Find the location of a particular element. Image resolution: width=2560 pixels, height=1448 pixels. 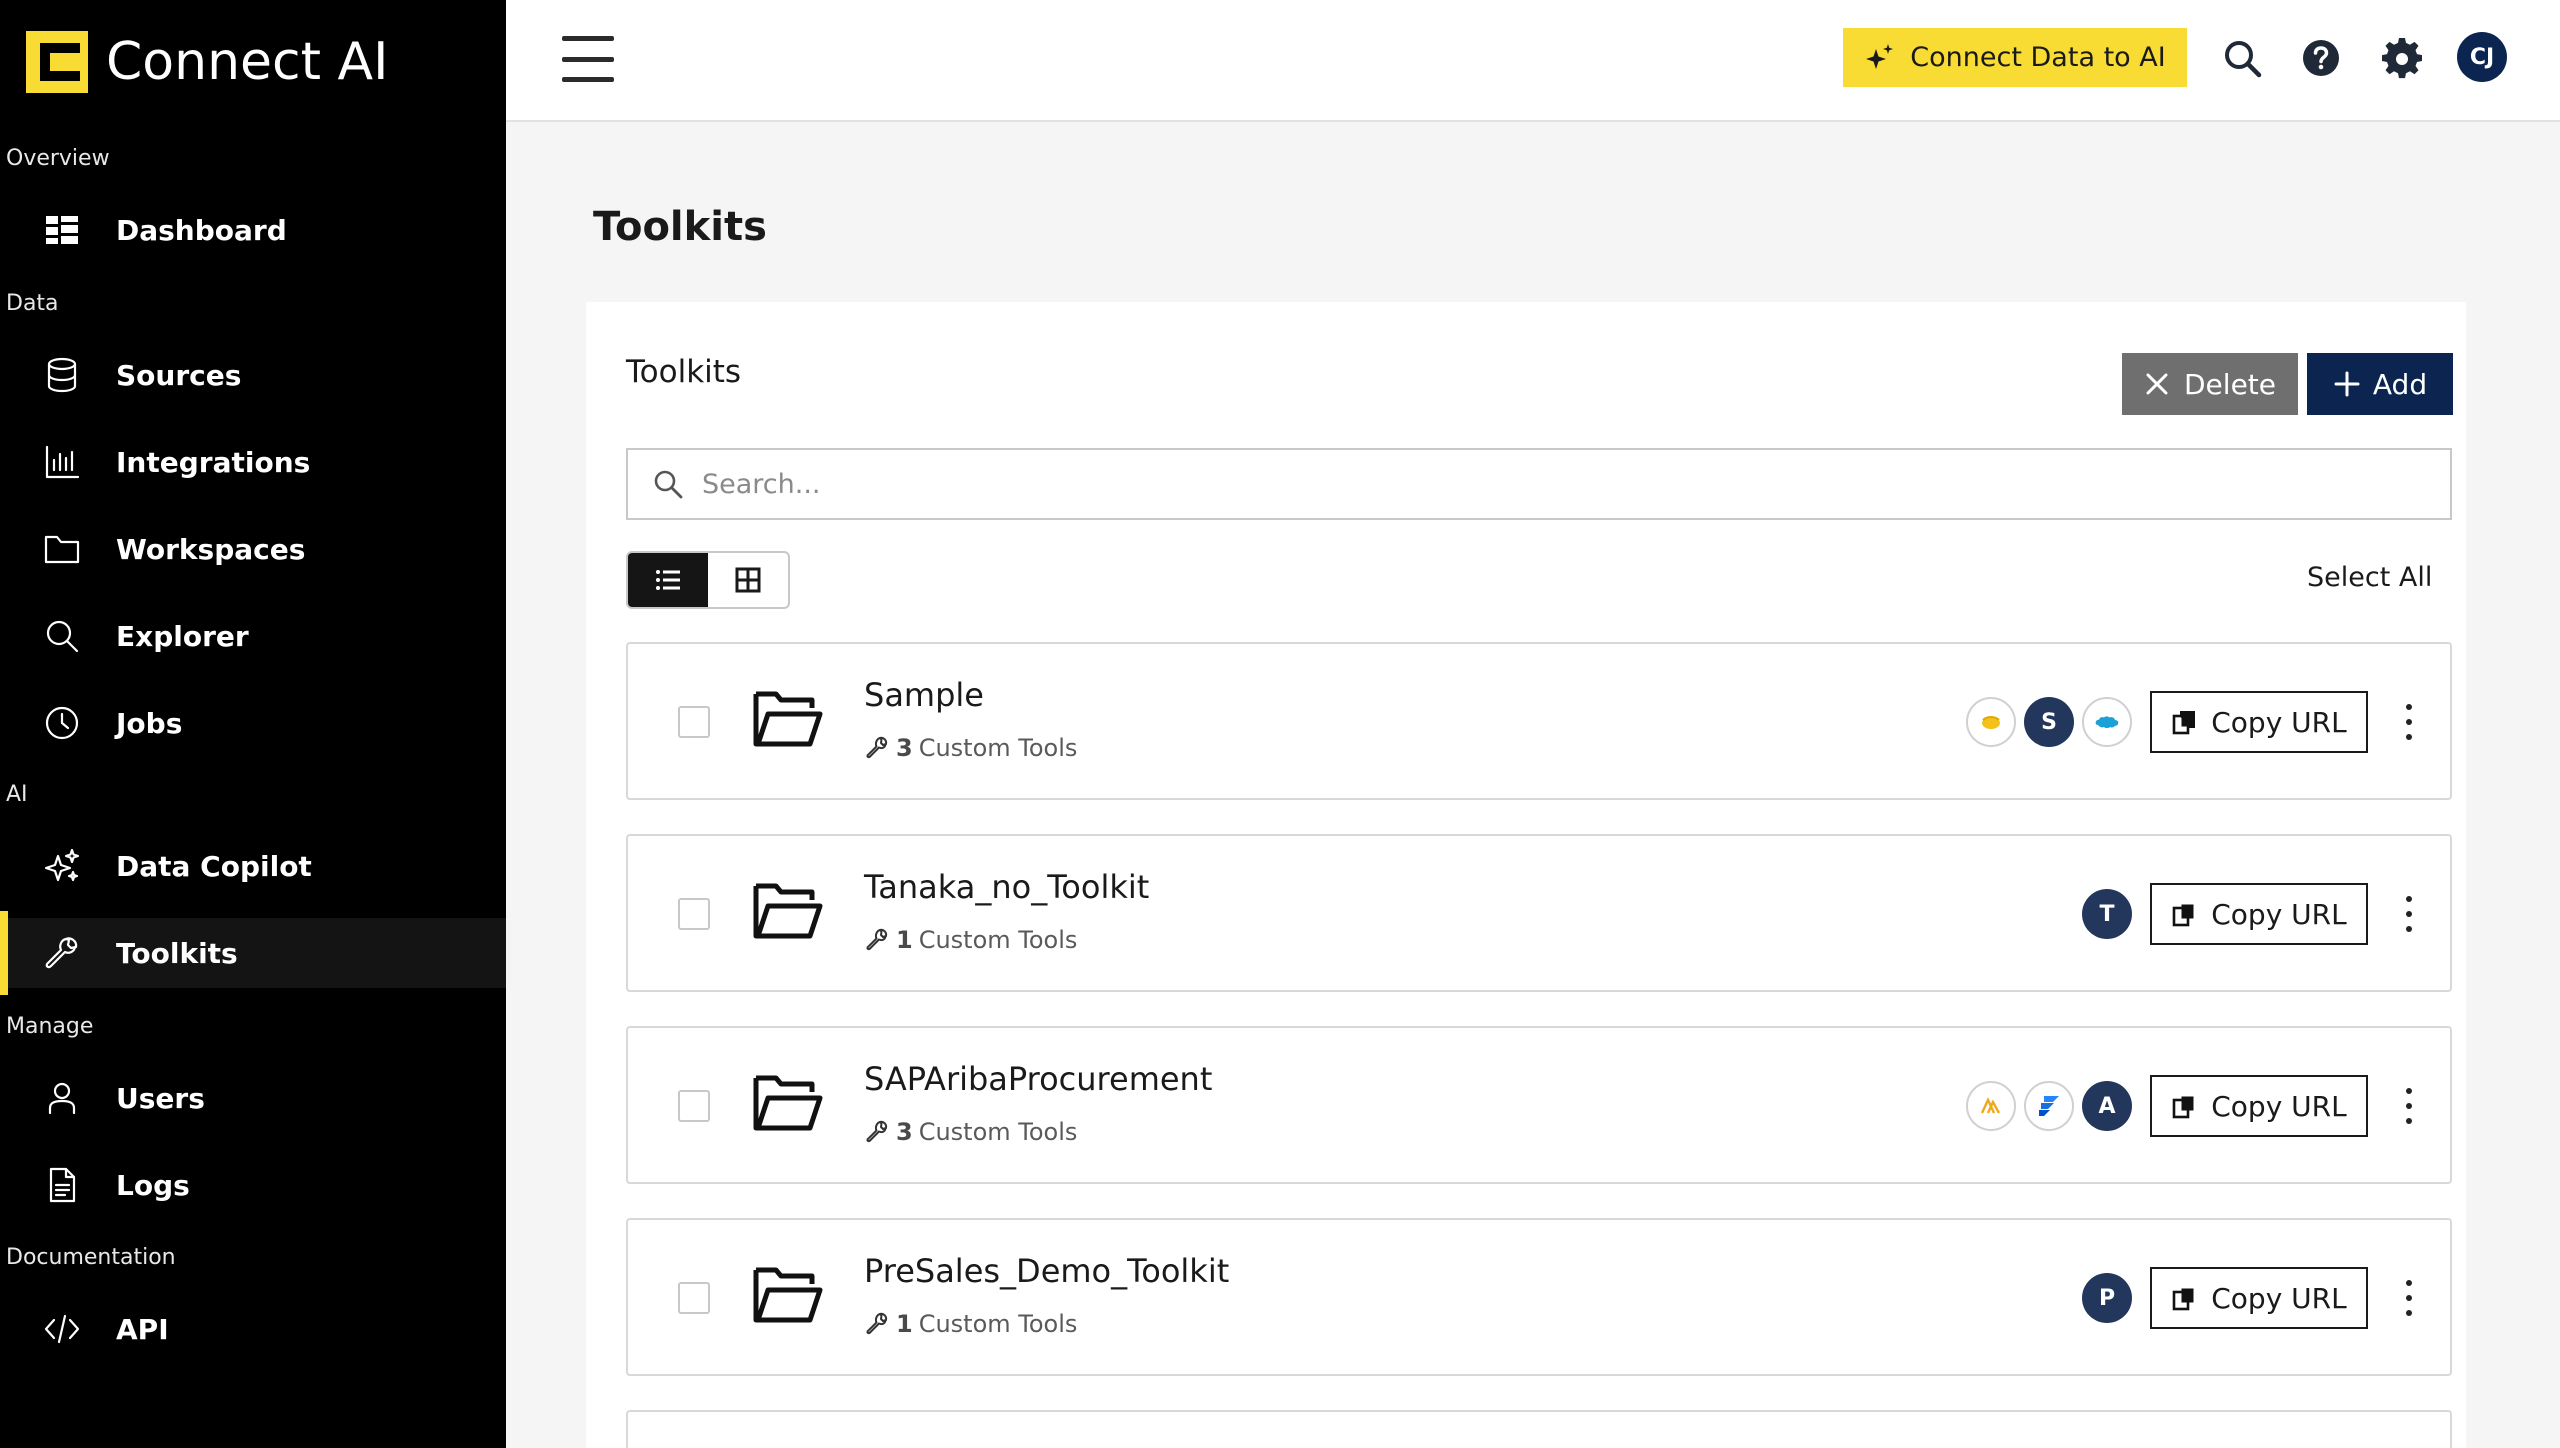

toolkit-name: SAPAribaProcurement is located at coordinates (1038, 1079).